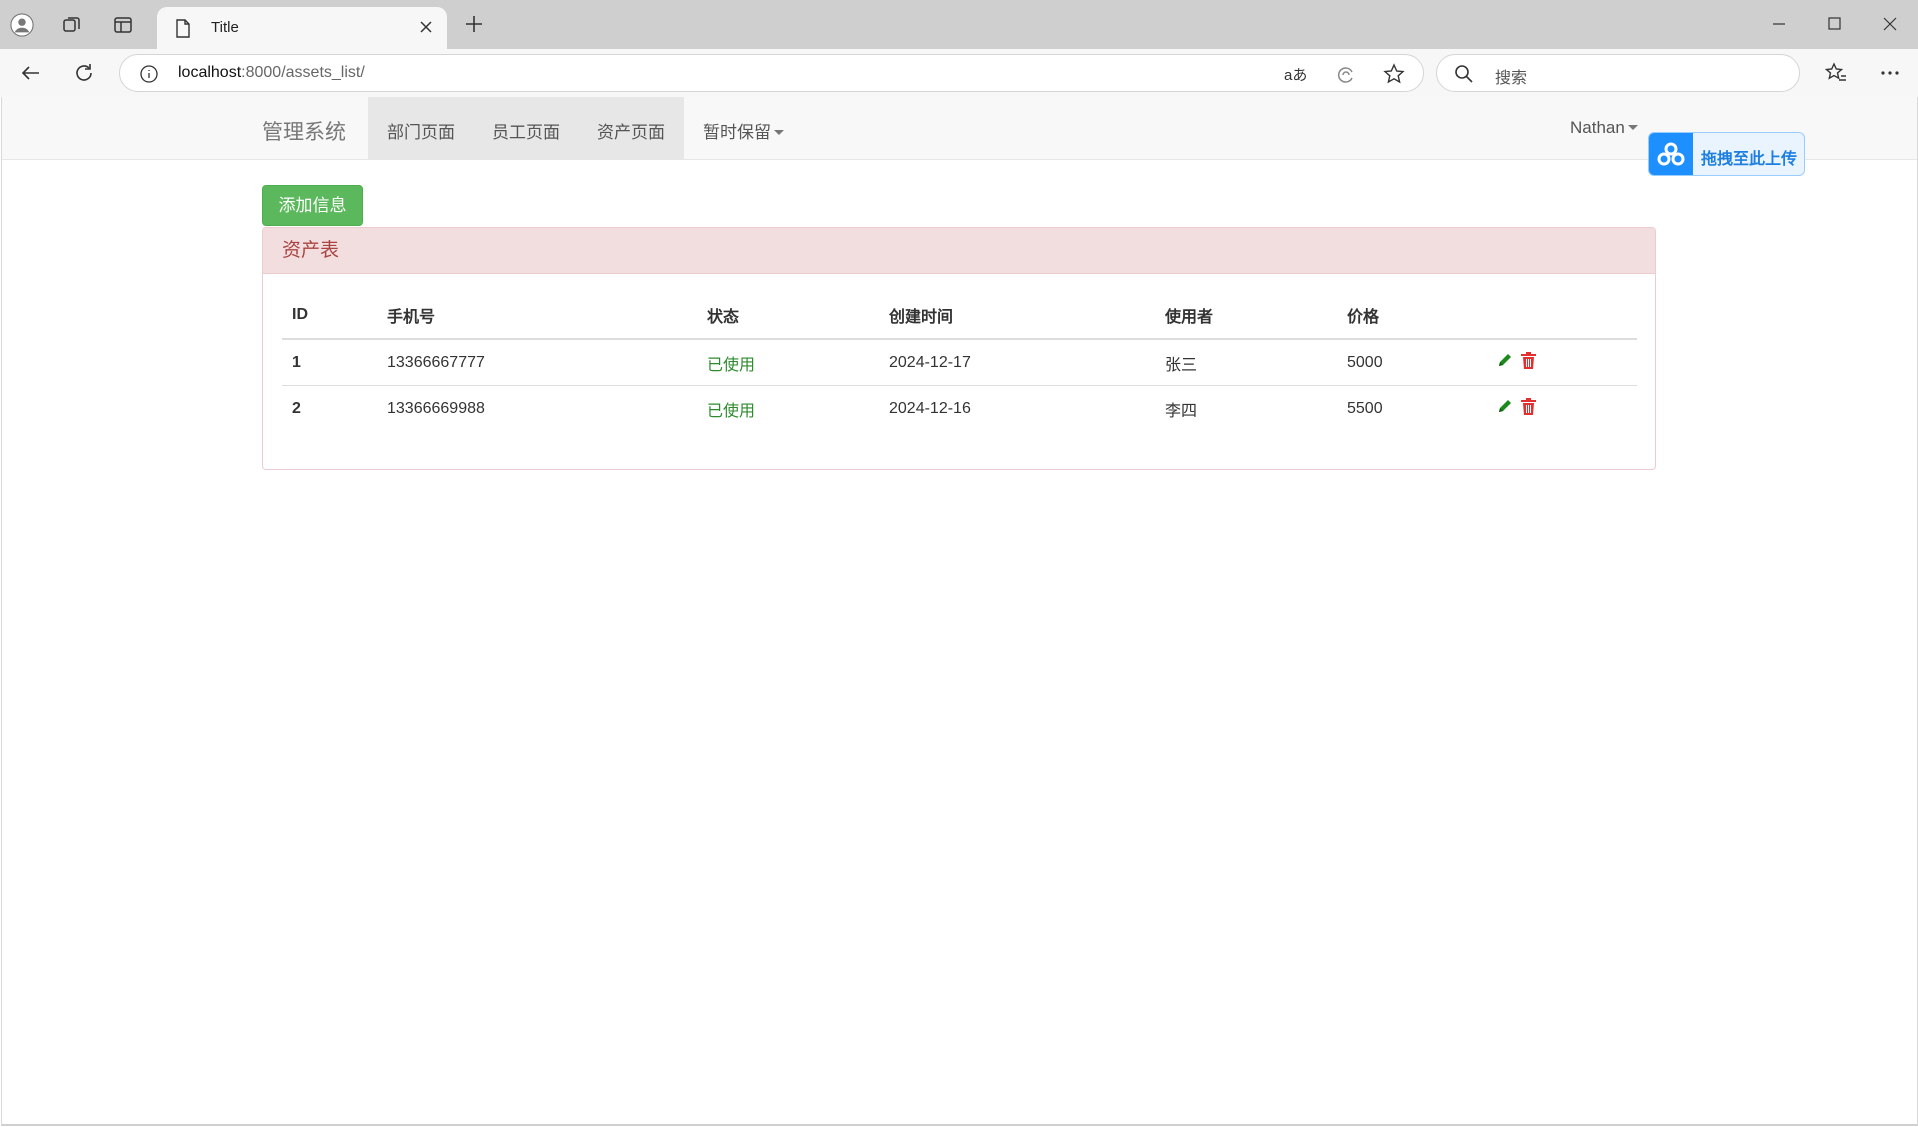 This screenshot has height=1127, width=1918. Describe the element at coordinates (631, 130) in the screenshot. I see `nav-link-assets: 资产页面` at that location.